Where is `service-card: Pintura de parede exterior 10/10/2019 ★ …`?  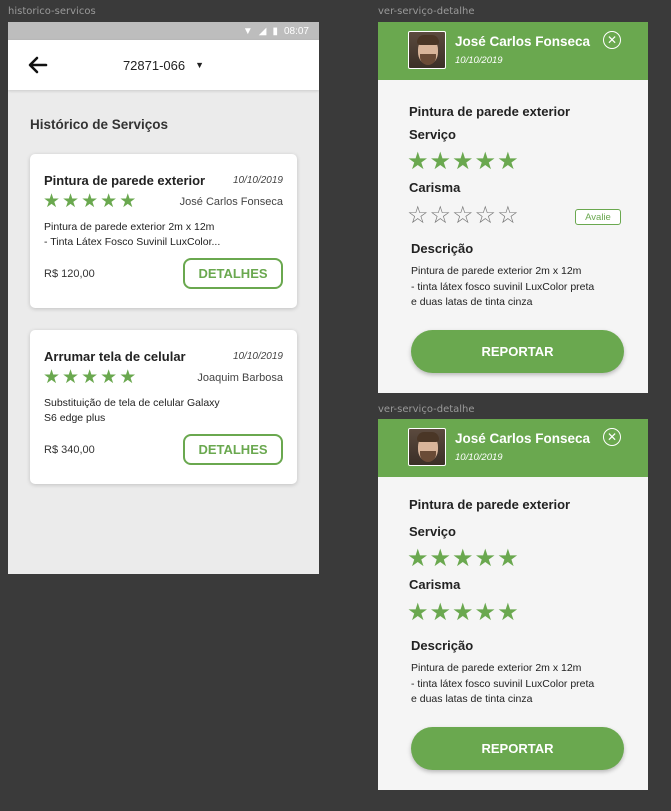 service-card: Pintura de parede exterior 10/10/2019 ★ … is located at coordinates (163, 231).